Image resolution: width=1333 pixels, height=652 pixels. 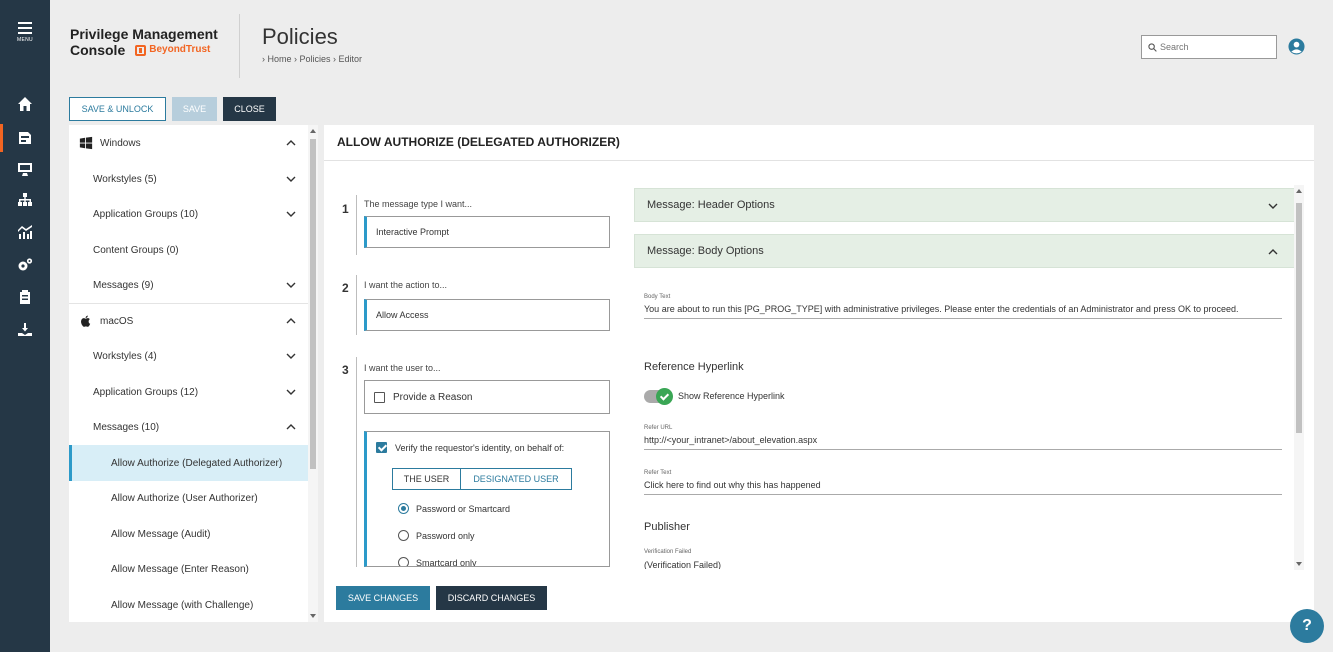 What do you see at coordinates (25, 200) in the screenshot?
I see `org-icon` at bounding box center [25, 200].